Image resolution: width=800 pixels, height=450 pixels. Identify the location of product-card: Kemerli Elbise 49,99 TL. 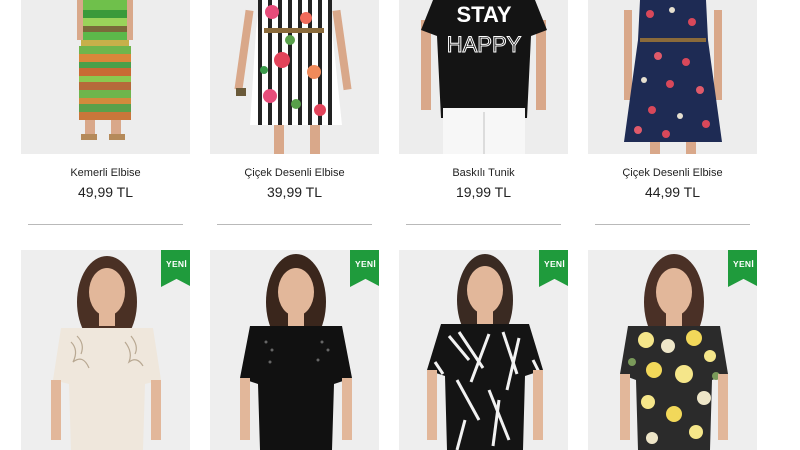
(105, 112).